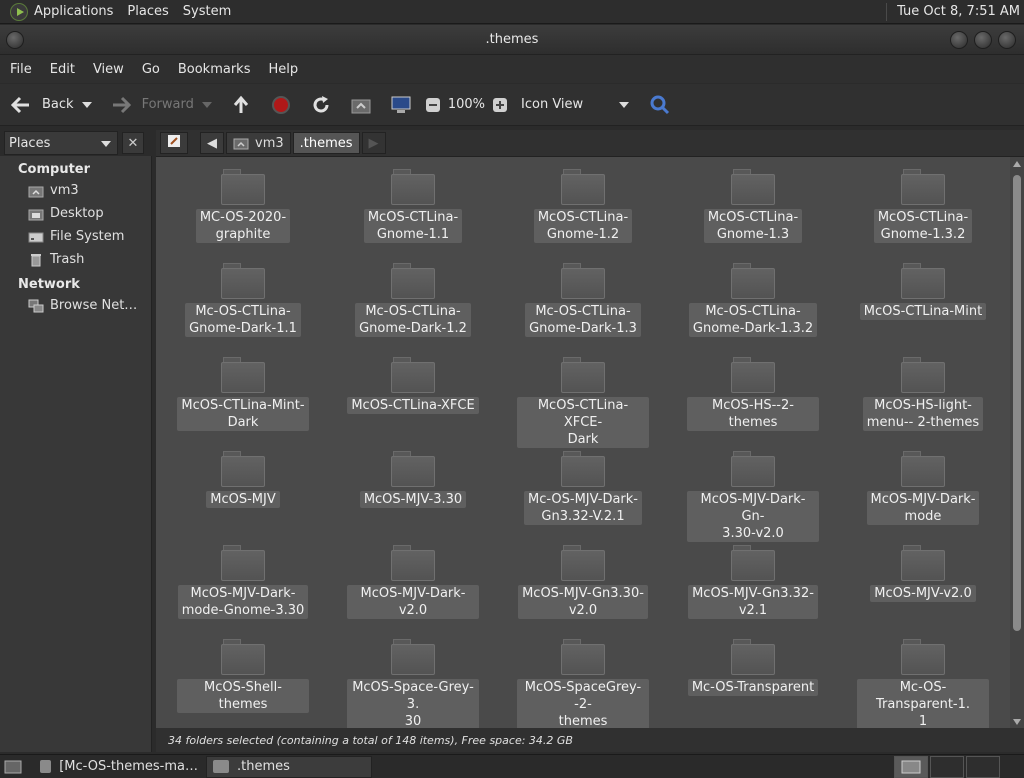 This screenshot has height=778, width=1024. Describe the element at coordinates (575, 104) in the screenshot. I see `view-mode-select: Icon View` at that location.